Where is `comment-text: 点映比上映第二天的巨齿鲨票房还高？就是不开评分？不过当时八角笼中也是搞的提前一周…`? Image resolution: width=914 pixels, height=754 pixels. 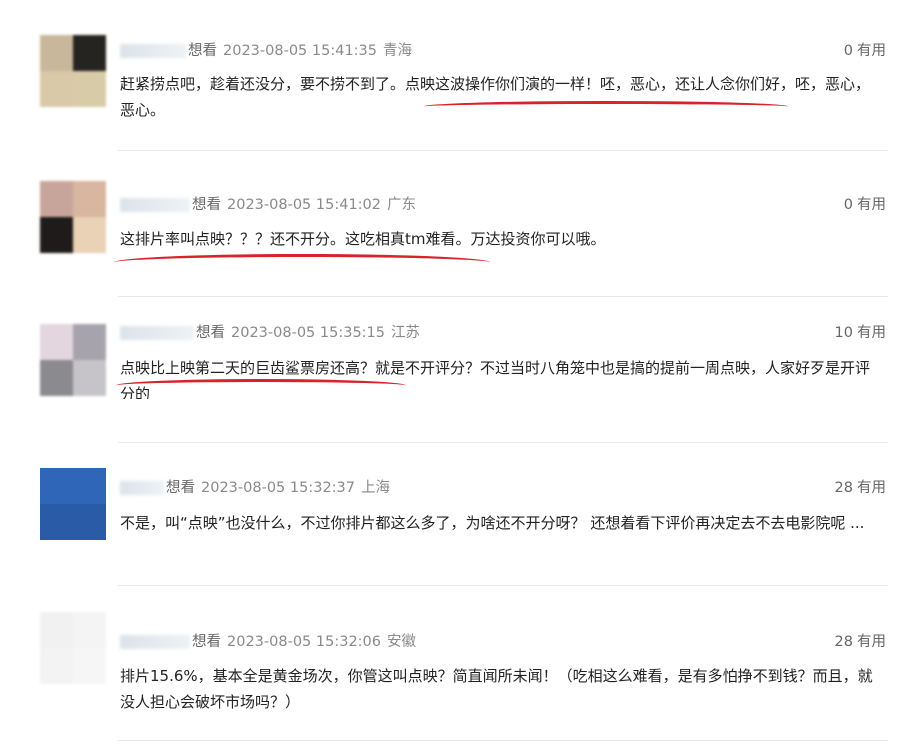 comment-text: 点映比上映第二天的巨齿鲨票房还高？就是不开评分？不过当时八角笼中也是搞的提前一周… is located at coordinates (495, 379).